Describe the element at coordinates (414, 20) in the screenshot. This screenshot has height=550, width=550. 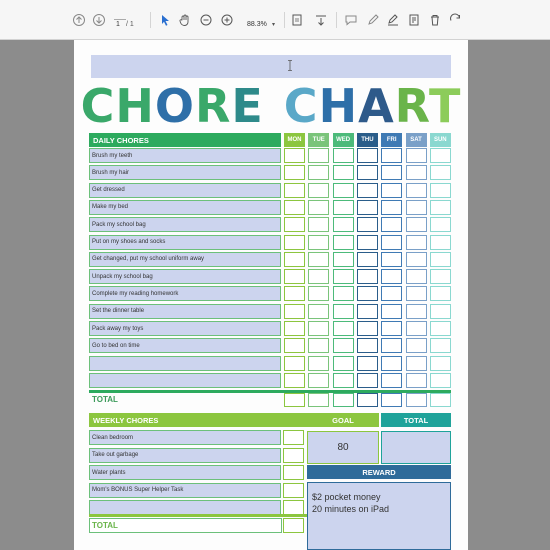
I see `fill-sign-icon` at that location.